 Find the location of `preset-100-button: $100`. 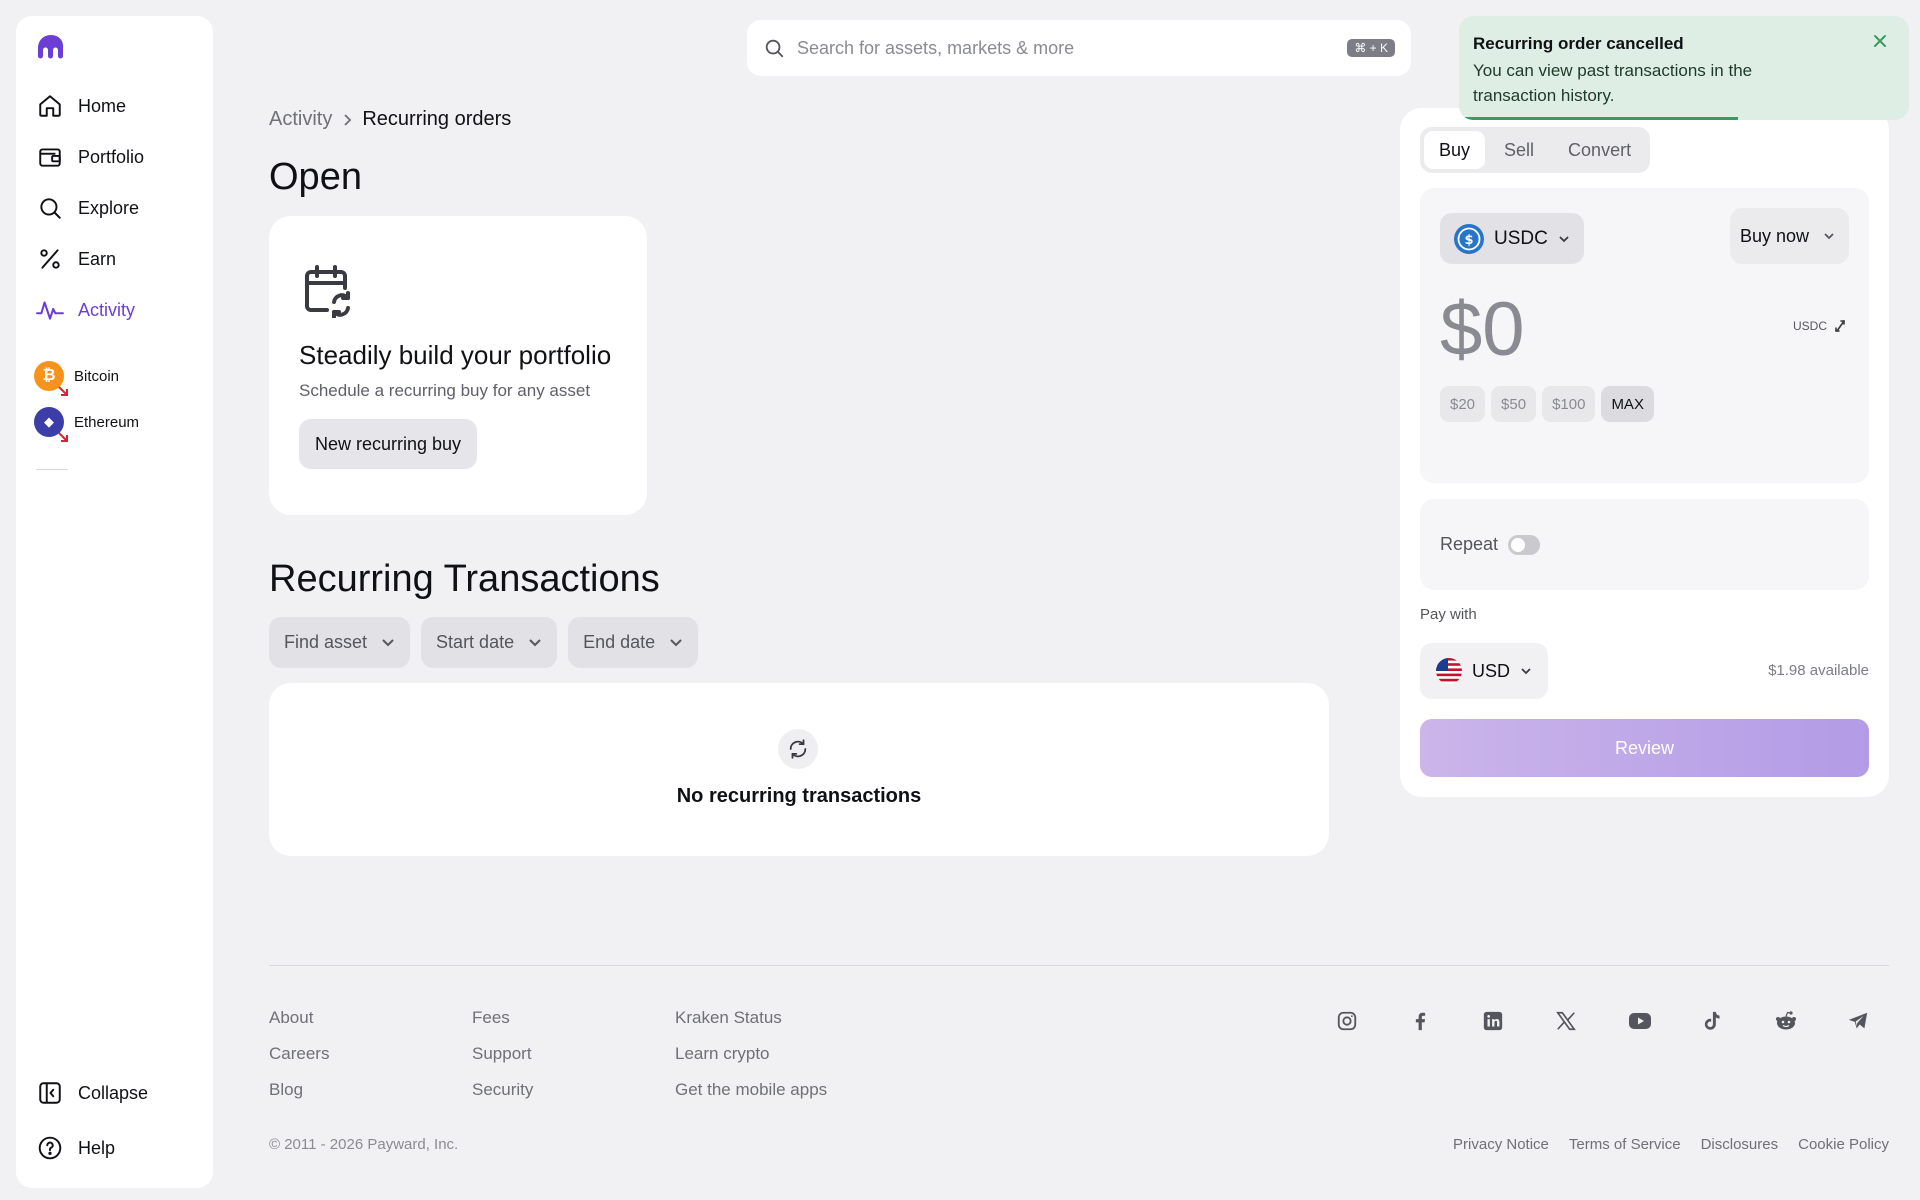

preset-100-button: $100 is located at coordinates (1569, 404).